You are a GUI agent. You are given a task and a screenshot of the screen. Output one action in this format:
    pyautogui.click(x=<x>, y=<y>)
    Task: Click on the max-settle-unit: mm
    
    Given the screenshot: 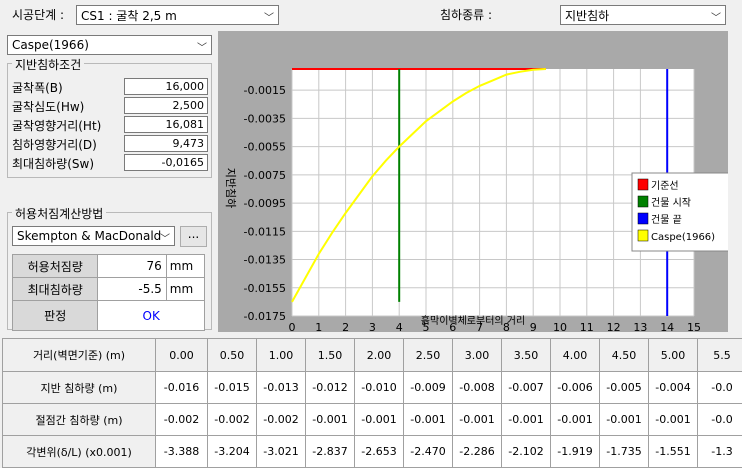 What is the action you would take?
    pyautogui.click(x=185, y=289)
    